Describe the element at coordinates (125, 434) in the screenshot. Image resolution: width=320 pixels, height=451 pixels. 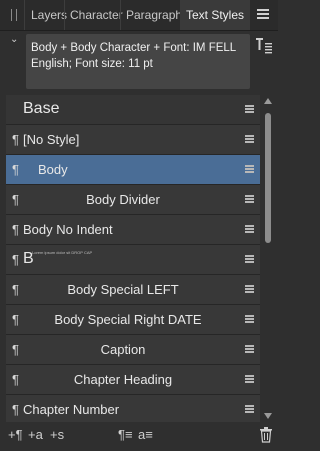
I see `apply-paragraph-style-icon: ¶≡` at that location.